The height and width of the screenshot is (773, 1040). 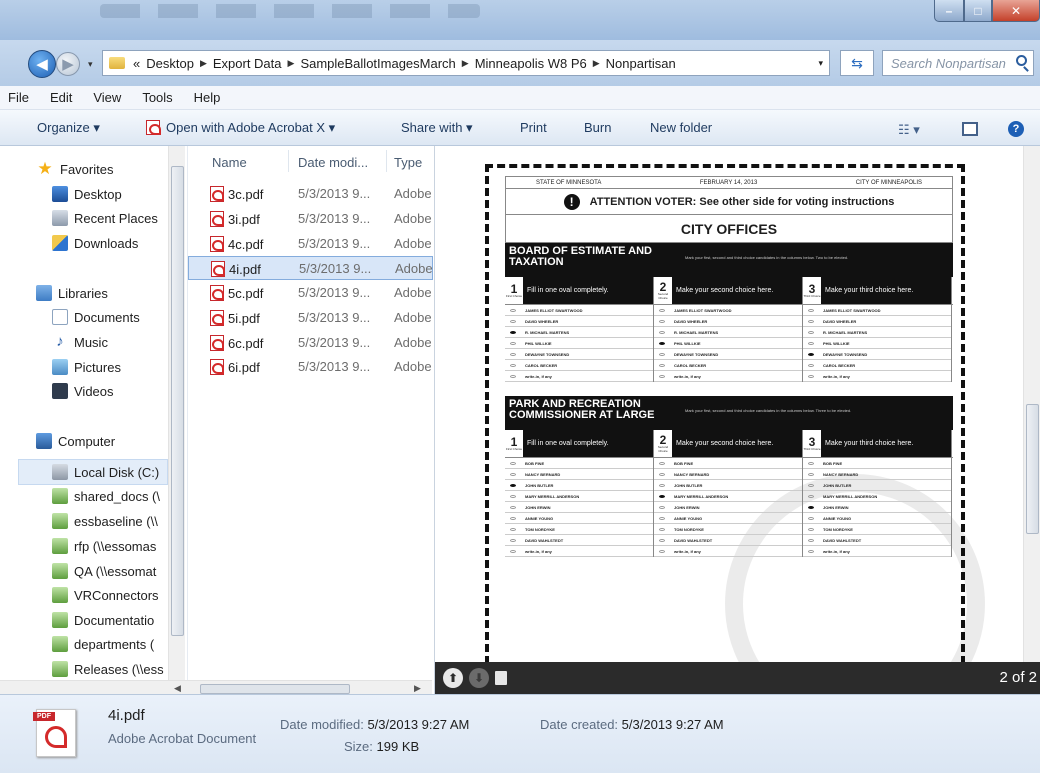 What do you see at coordinates (170, 63) in the screenshot?
I see `breadcrumb-desktop: Desktop` at bounding box center [170, 63].